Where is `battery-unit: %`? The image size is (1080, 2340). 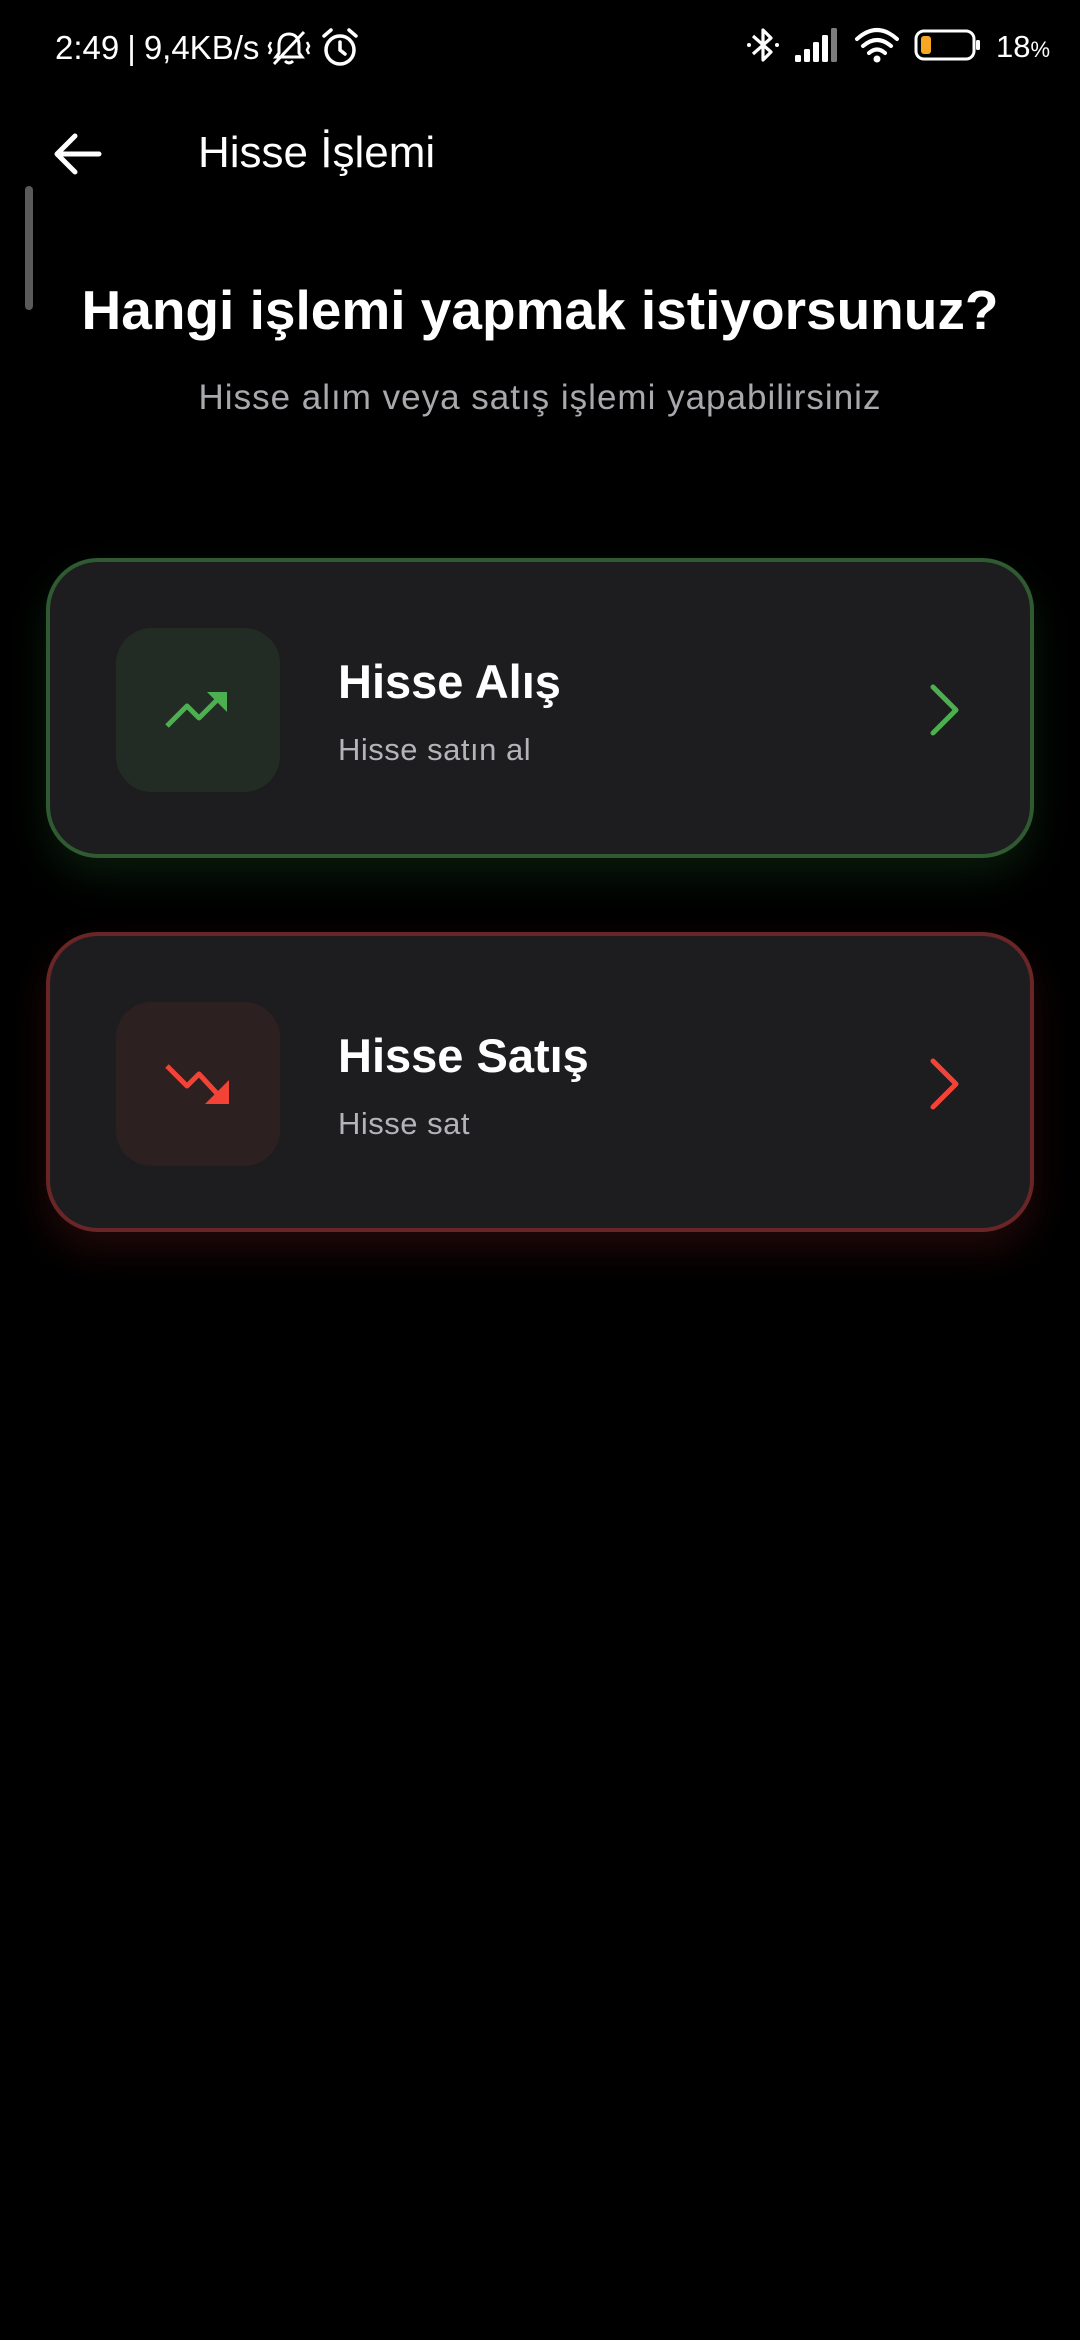 battery-unit: % is located at coordinates (1040, 49).